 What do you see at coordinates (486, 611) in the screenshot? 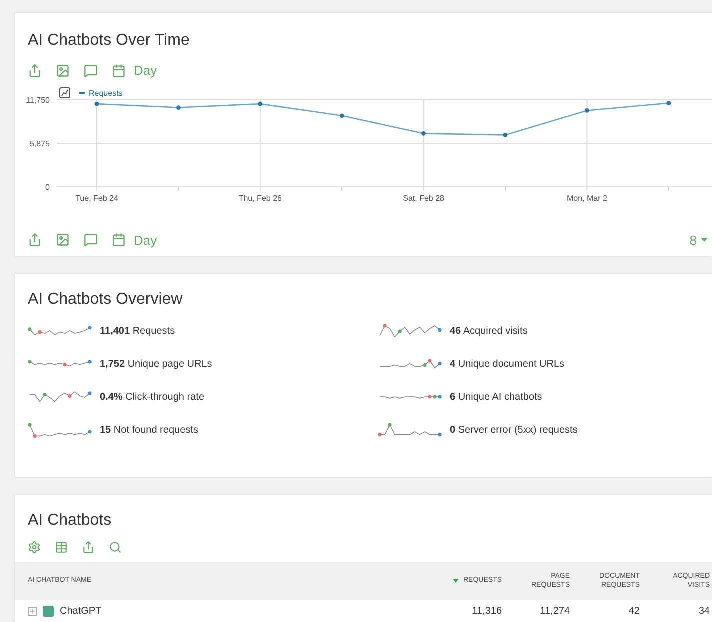
I see `table-cell-text: 11,316` at bounding box center [486, 611].